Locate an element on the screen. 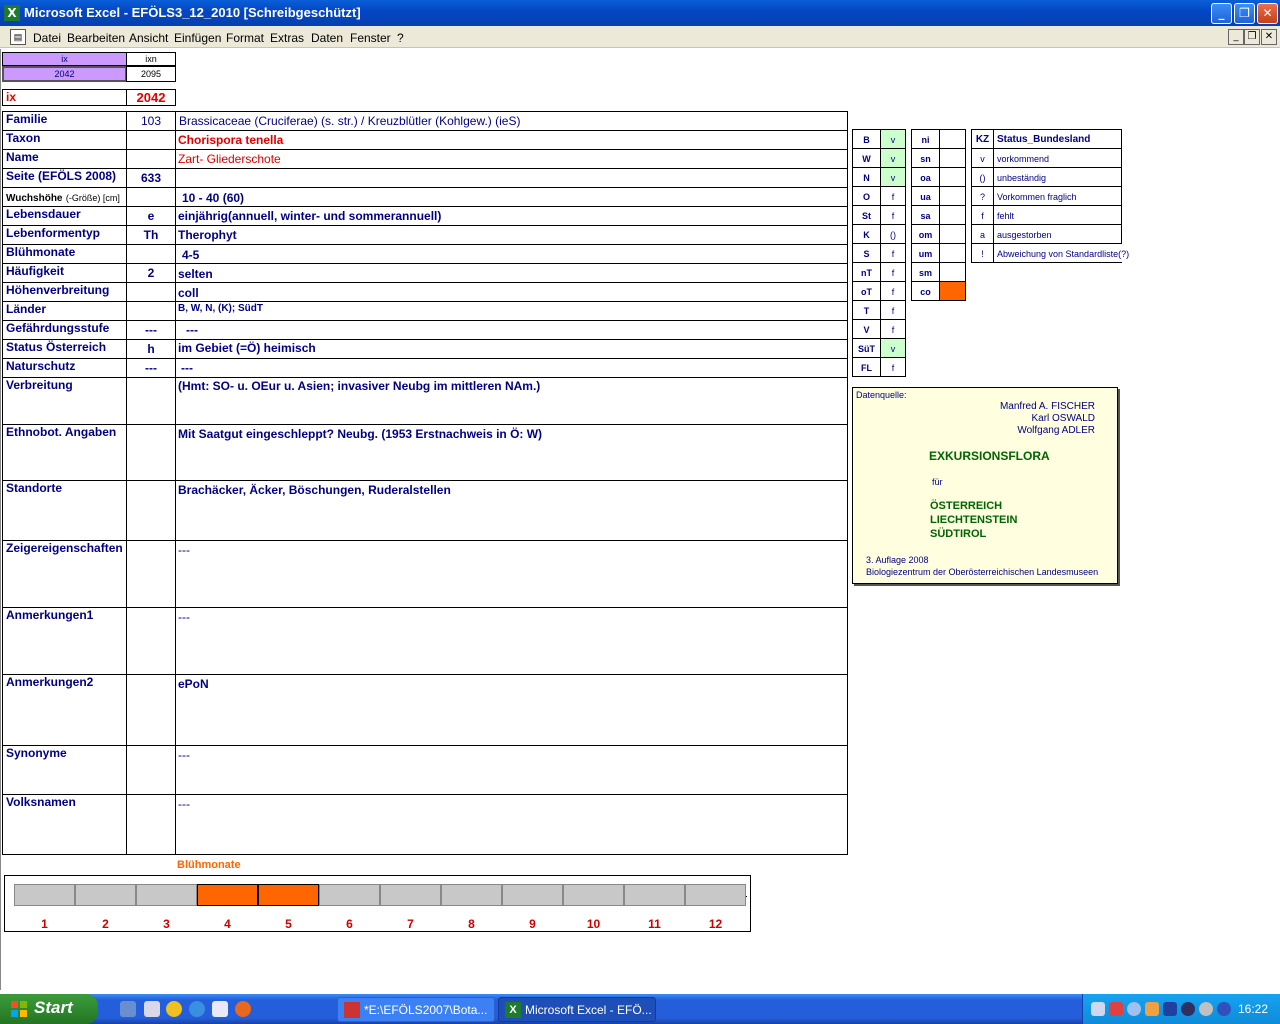 This screenshot has height=1024, width=1280. ethnobot-label: Ethnobot. Angaben is located at coordinates (64, 452).